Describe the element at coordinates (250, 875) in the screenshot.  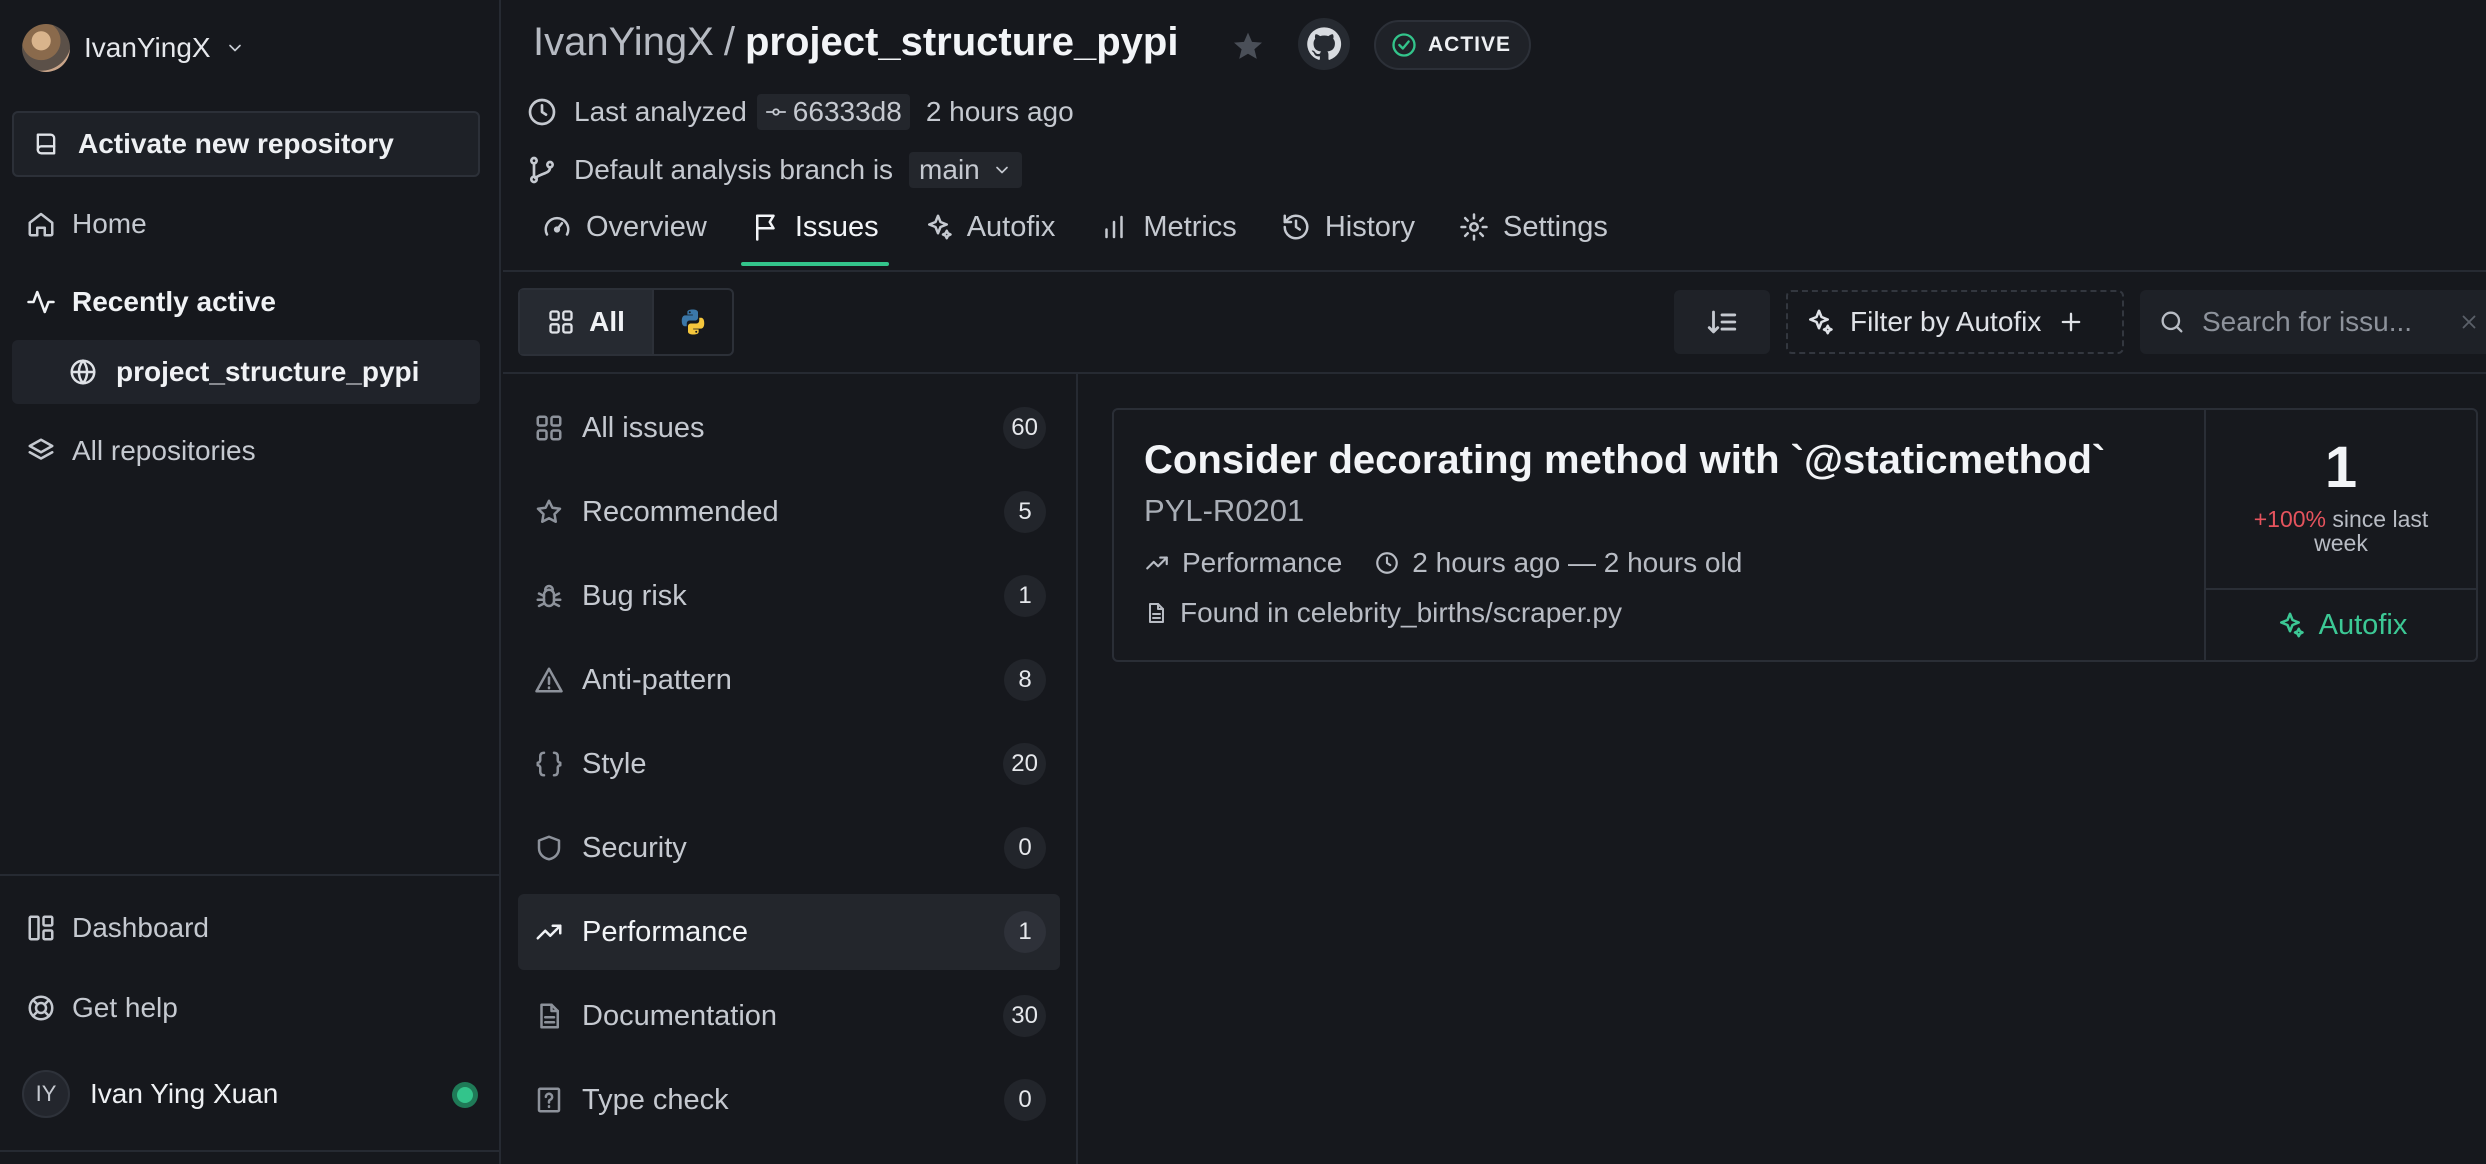
I see `sidebar-divider` at that location.